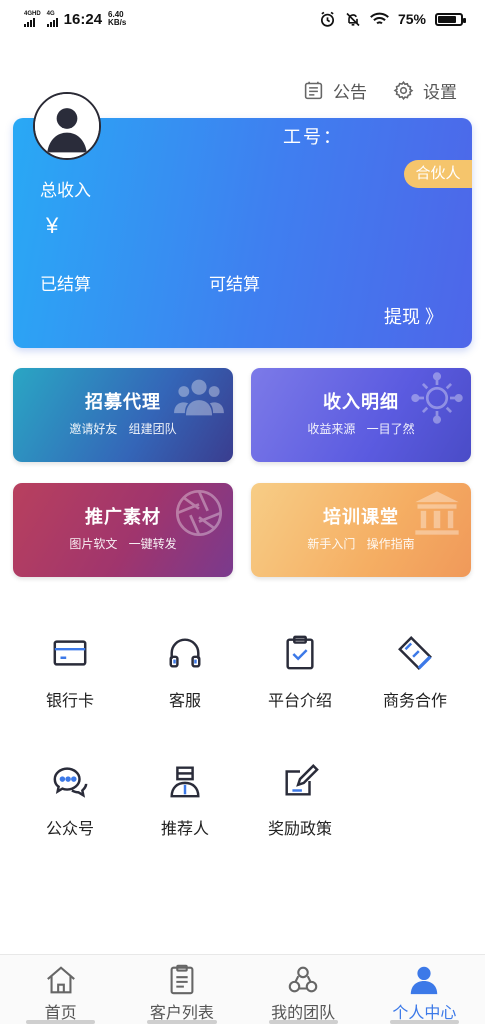 The width and height of the screenshot is (485, 1024). Describe the element at coordinates (300, 672) in the screenshot. I see `service-platform-intro: 平台介绍` at that location.